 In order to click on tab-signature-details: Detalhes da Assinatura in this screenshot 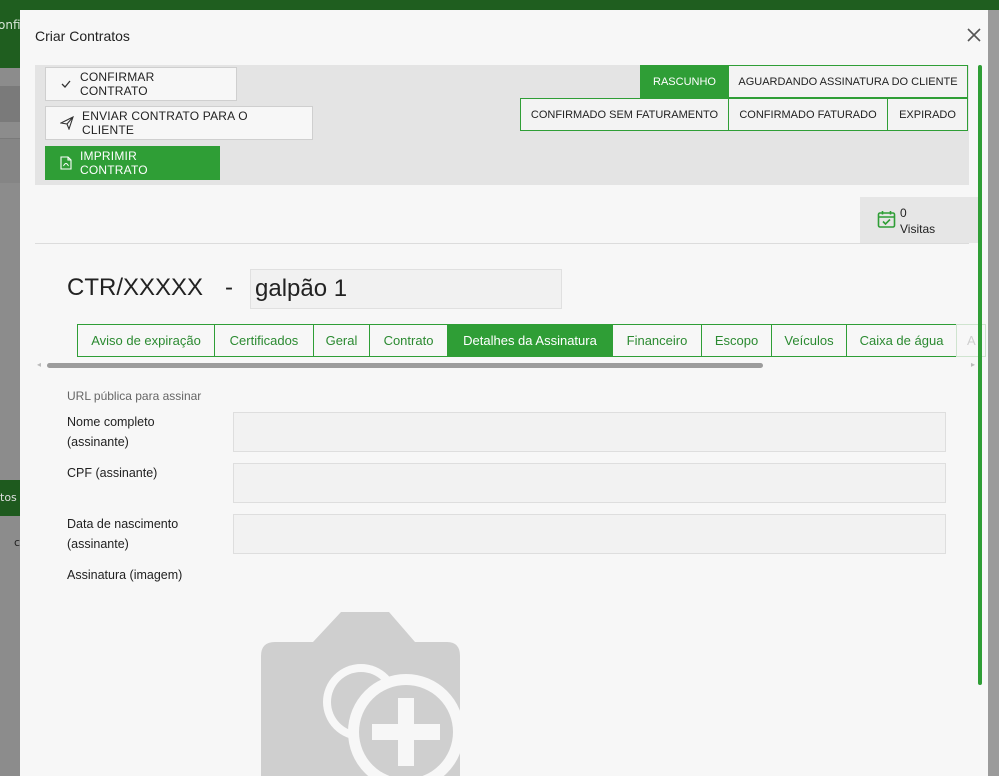, I will do `click(530, 340)`.